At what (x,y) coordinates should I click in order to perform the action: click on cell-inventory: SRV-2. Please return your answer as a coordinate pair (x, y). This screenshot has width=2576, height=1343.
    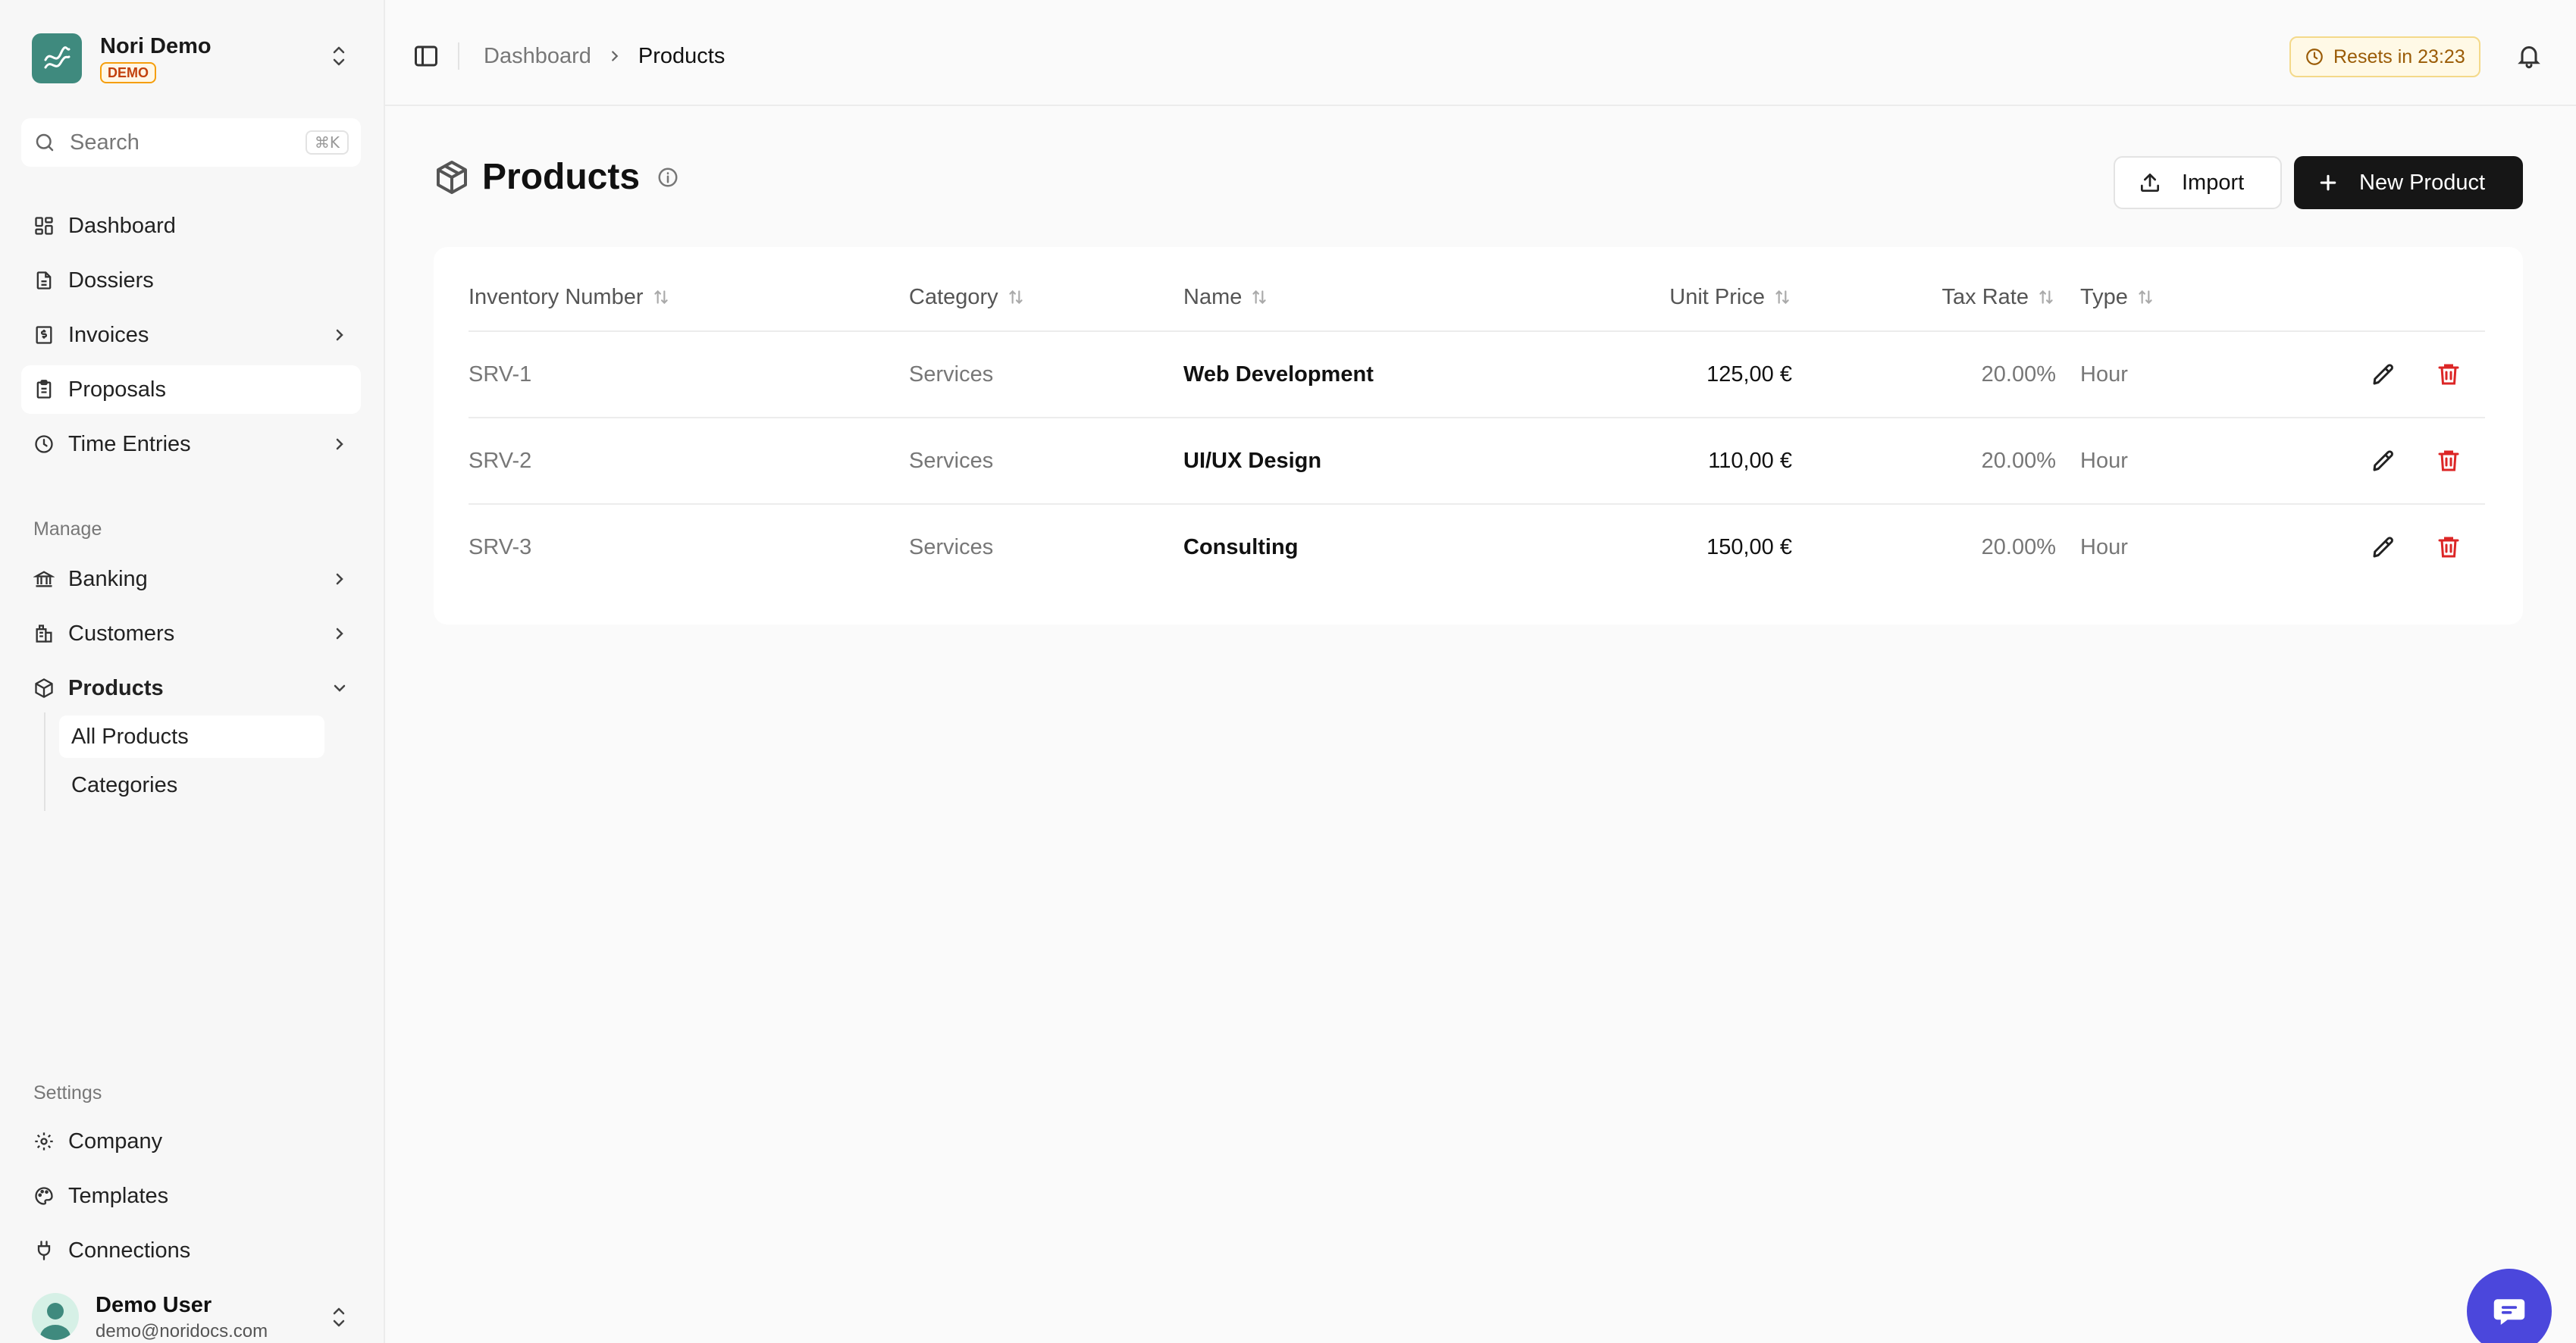
    Looking at the image, I should click on (500, 460).